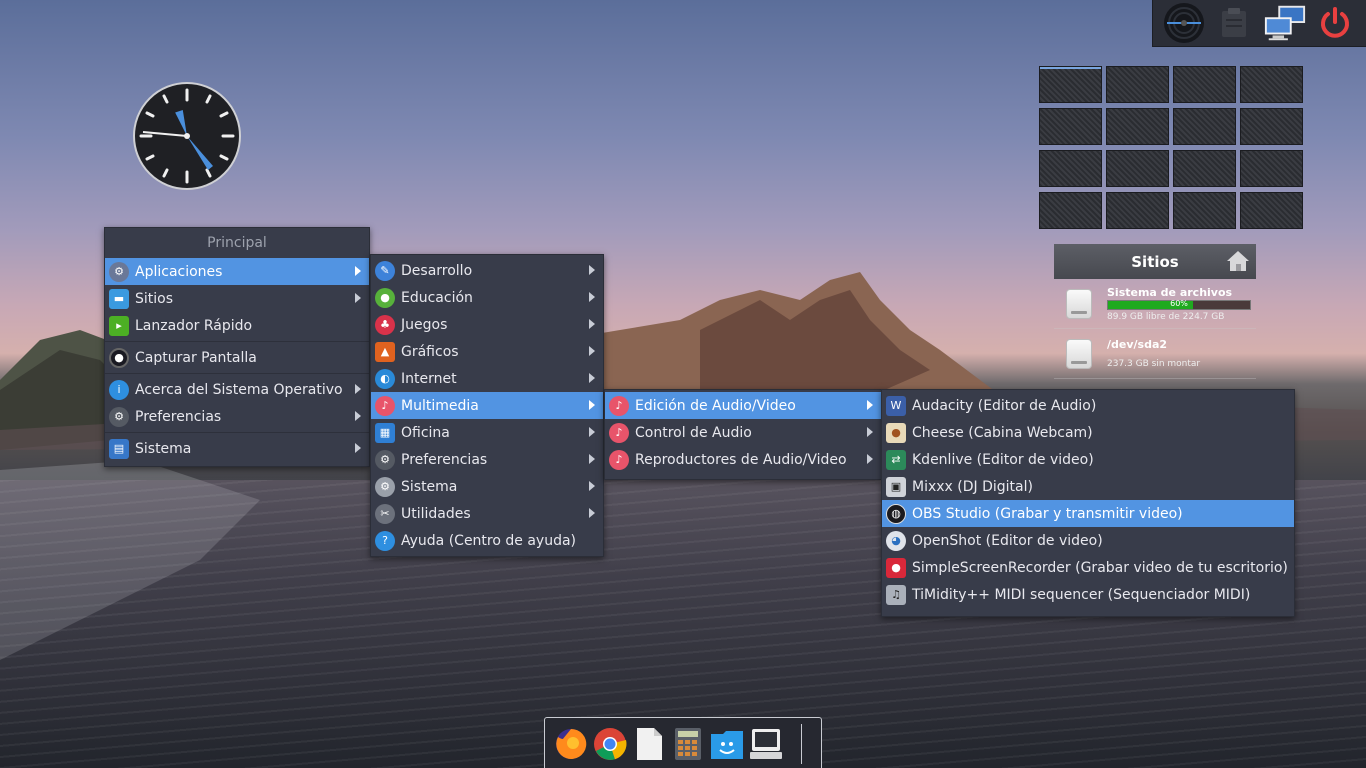 Image resolution: width=1366 pixels, height=768 pixels. I want to click on home-icon, so click(1238, 261).